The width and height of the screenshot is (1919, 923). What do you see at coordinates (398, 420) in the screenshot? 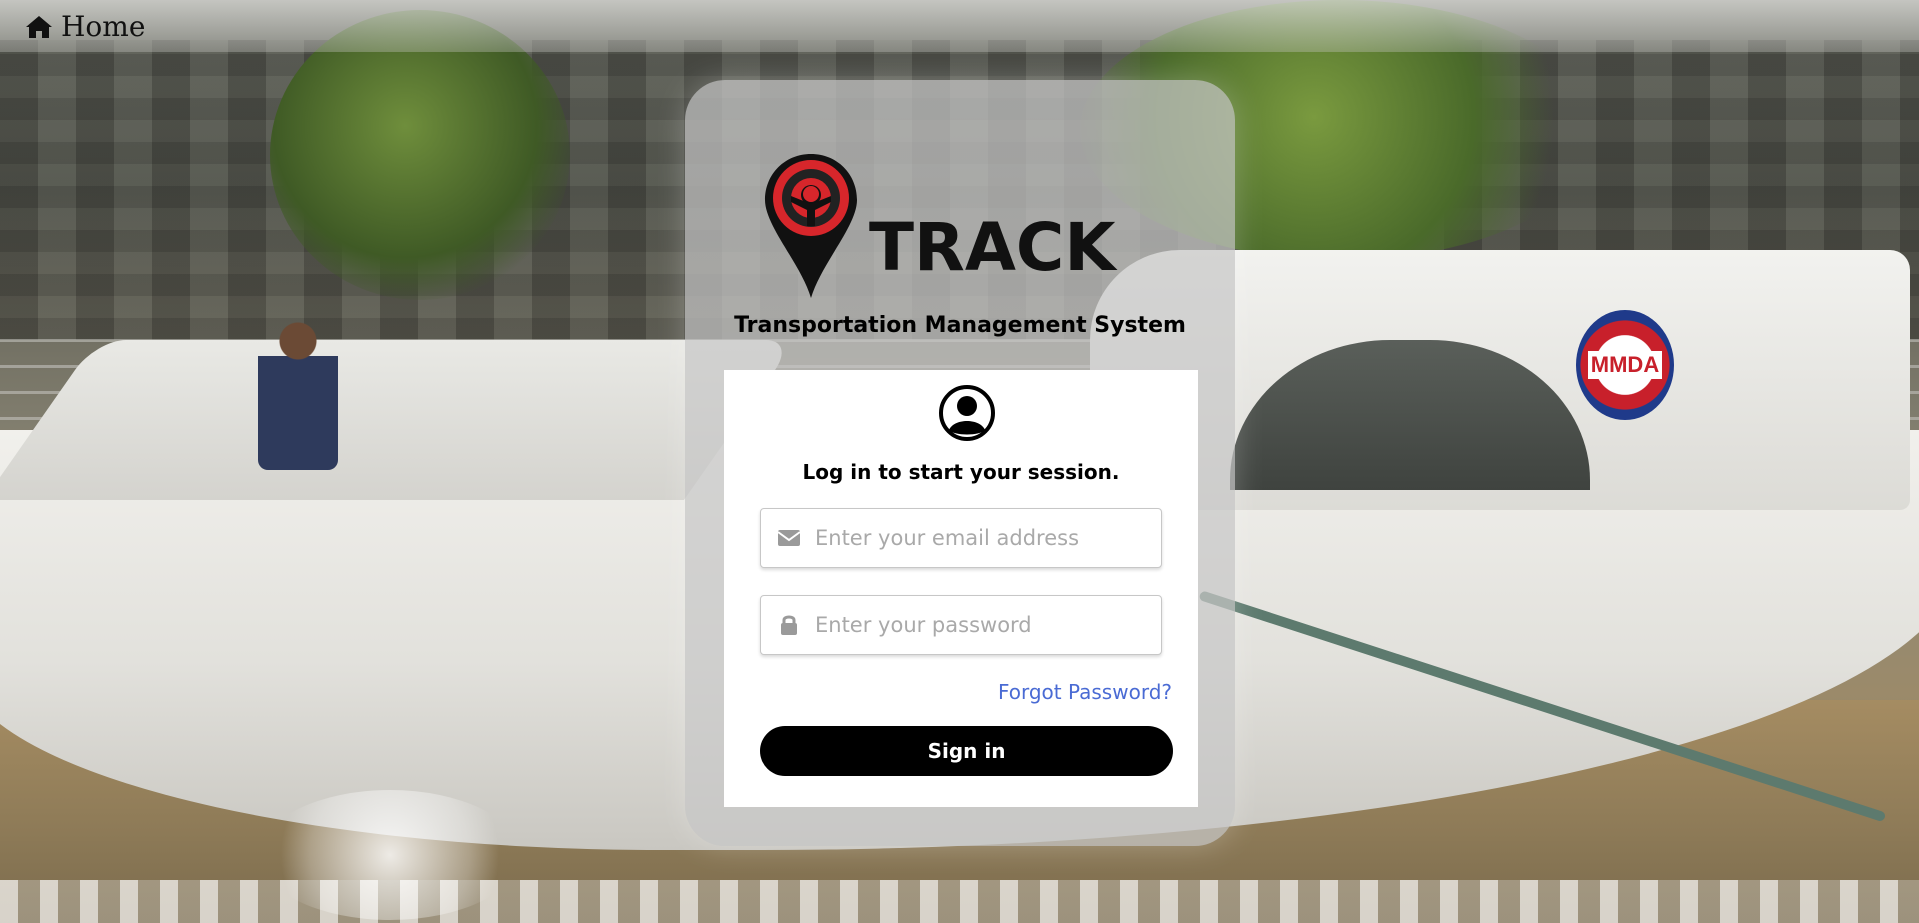
I see `boat-deck` at bounding box center [398, 420].